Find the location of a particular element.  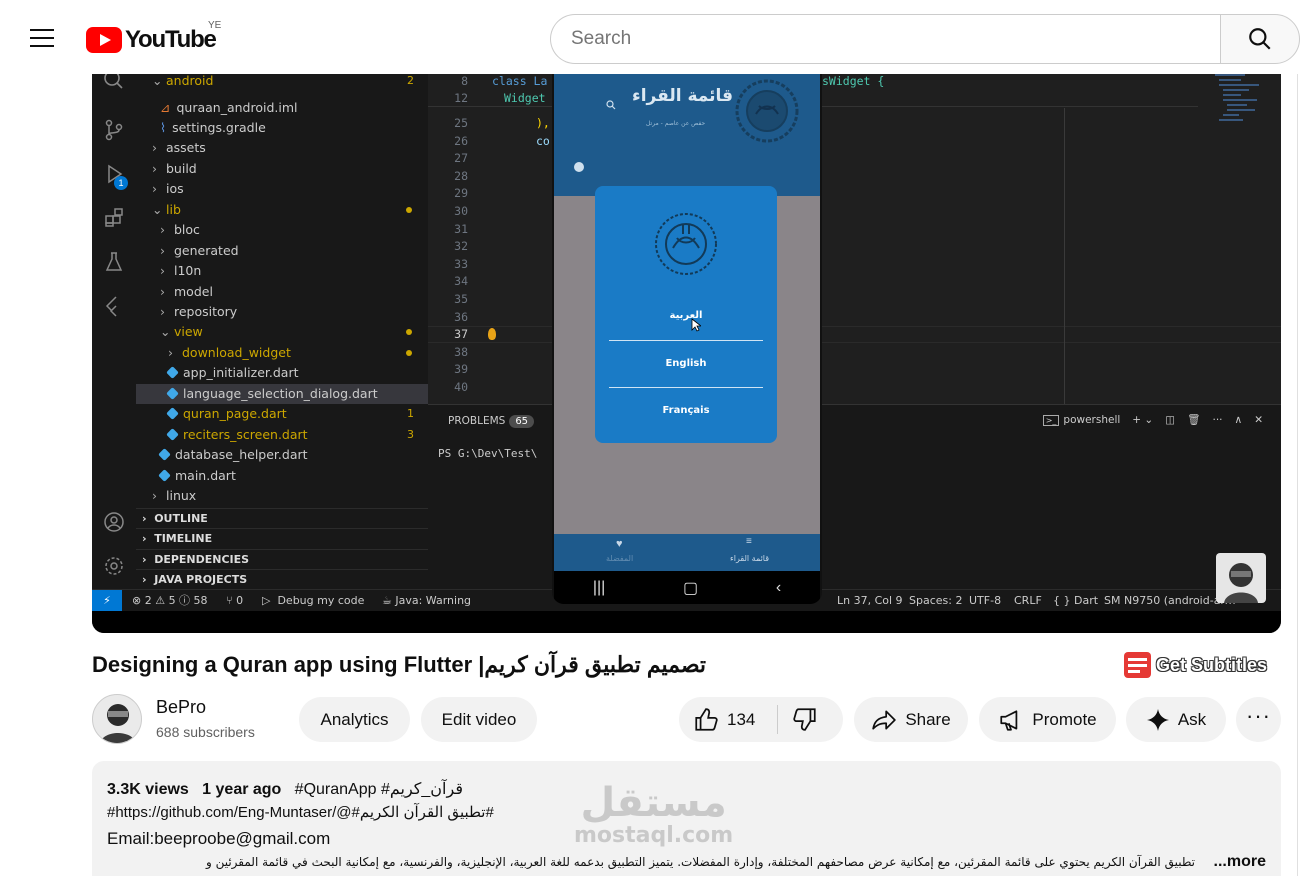

hashtags: #QuranApp #قرآن_كريم is located at coordinates (379, 789).